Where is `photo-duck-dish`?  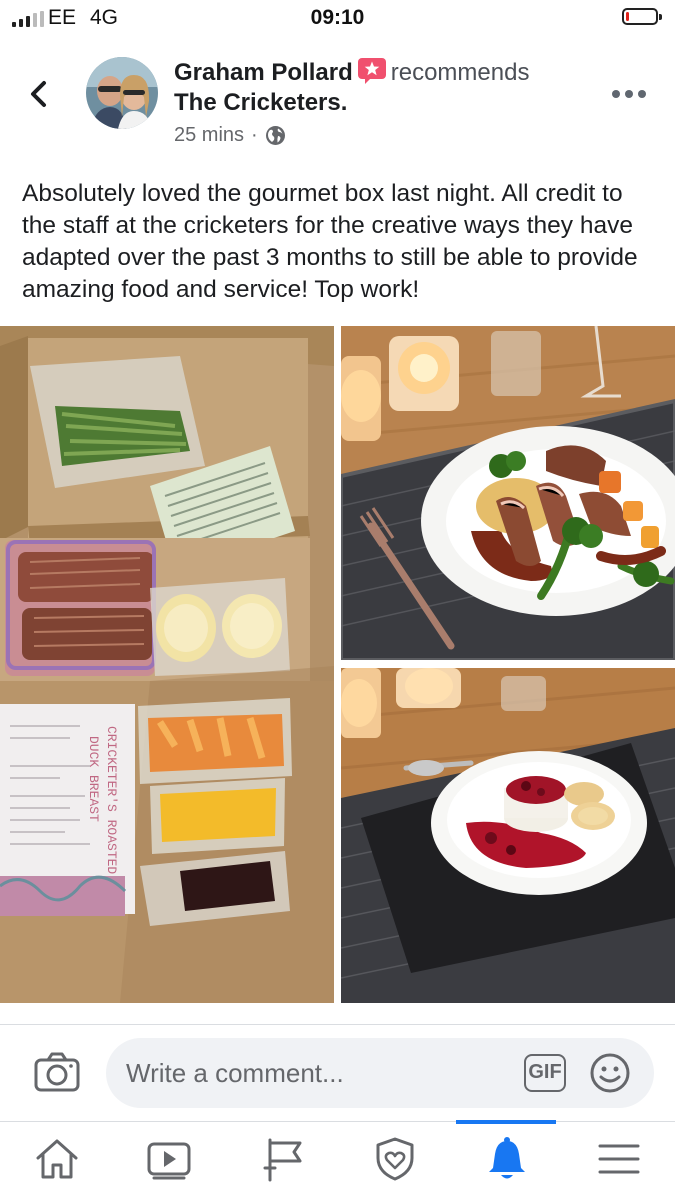
photo-duck-dish is located at coordinates (508, 493).